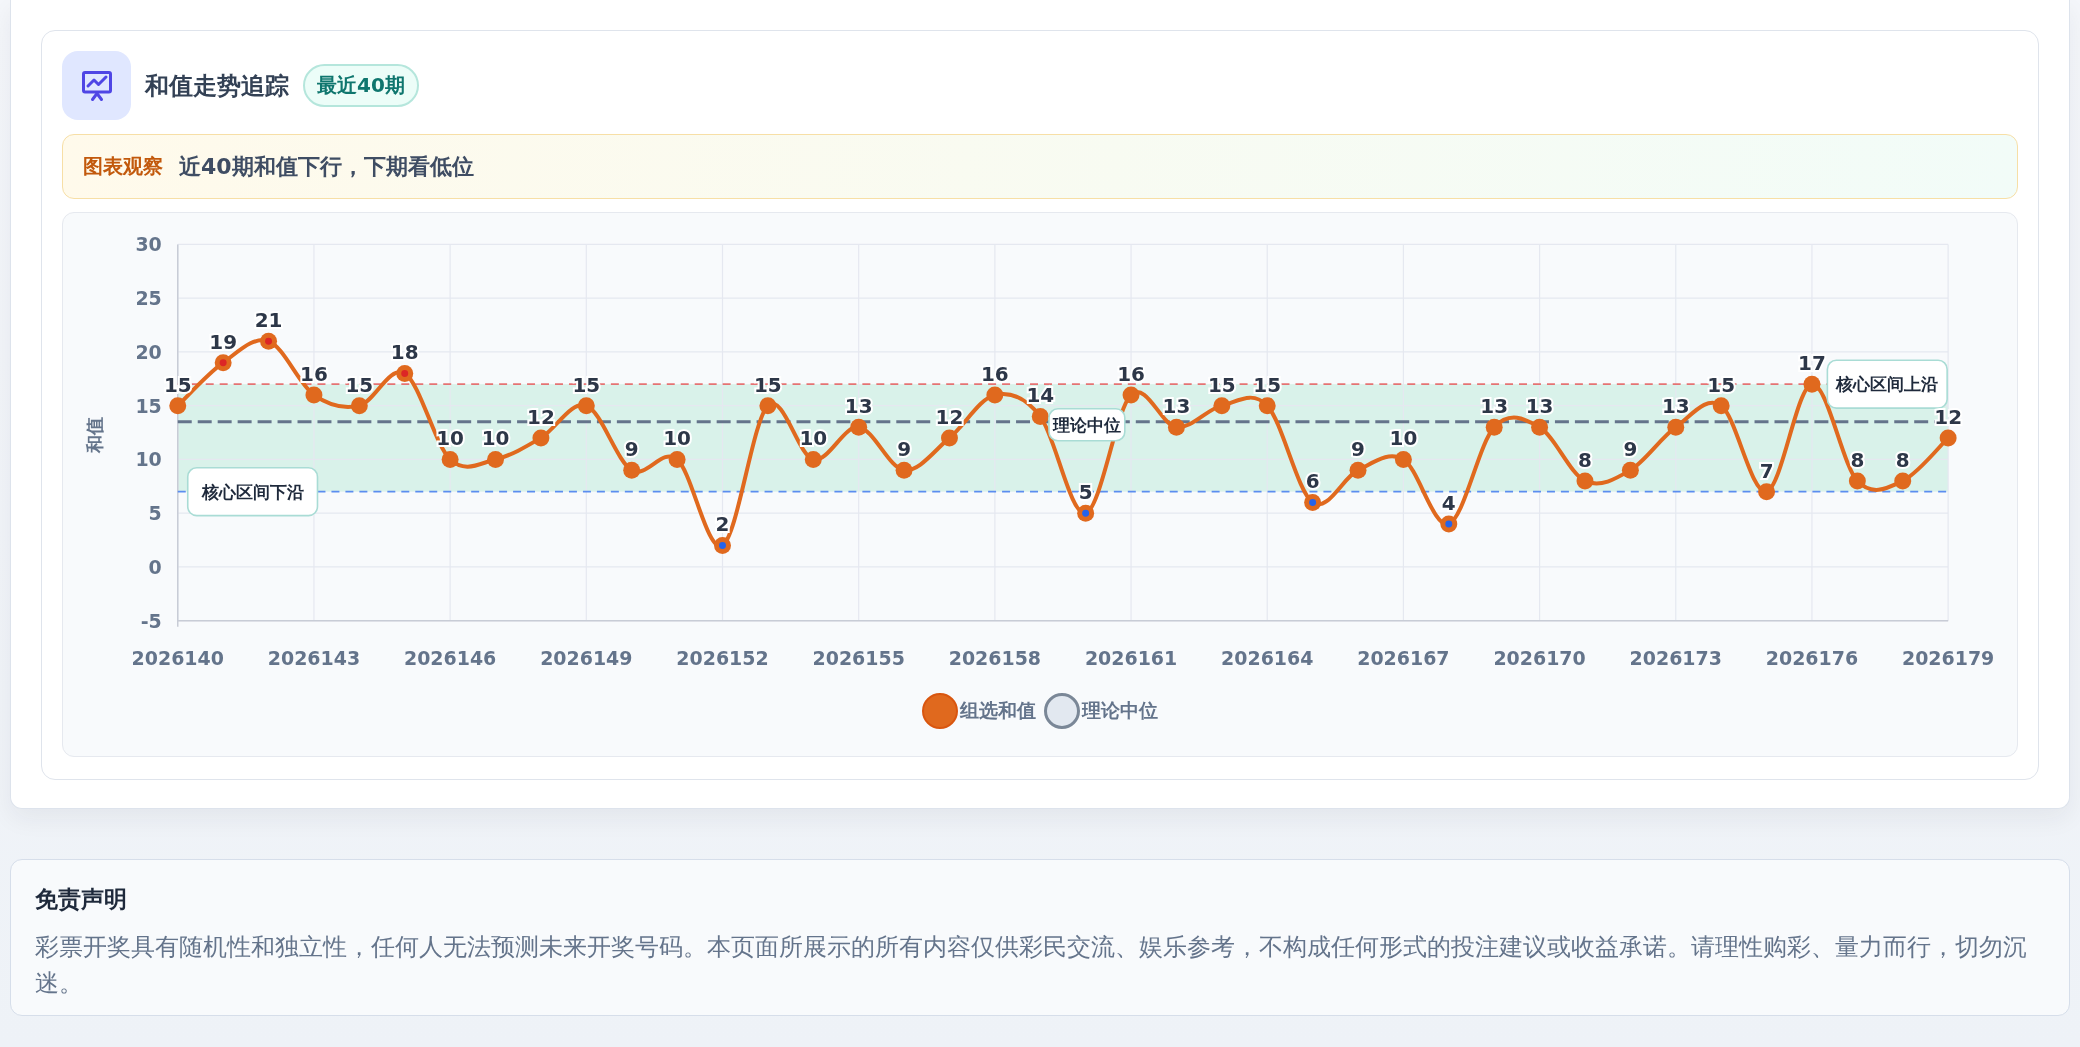 This screenshot has height=1047, width=2080. Describe the element at coordinates (94, 434) in the screenshot. I see `y-axis-title: 和值` at that location.